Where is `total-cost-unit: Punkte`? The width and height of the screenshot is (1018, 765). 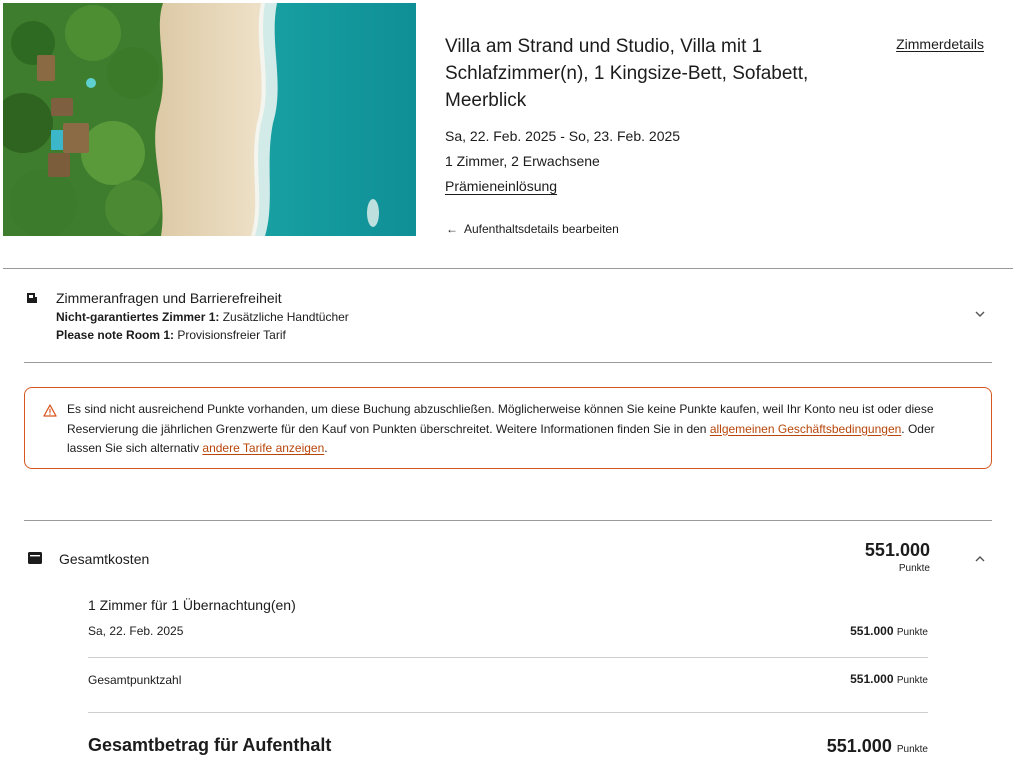
total-cost-unit: Punkte is located at coordinates (914, 568).